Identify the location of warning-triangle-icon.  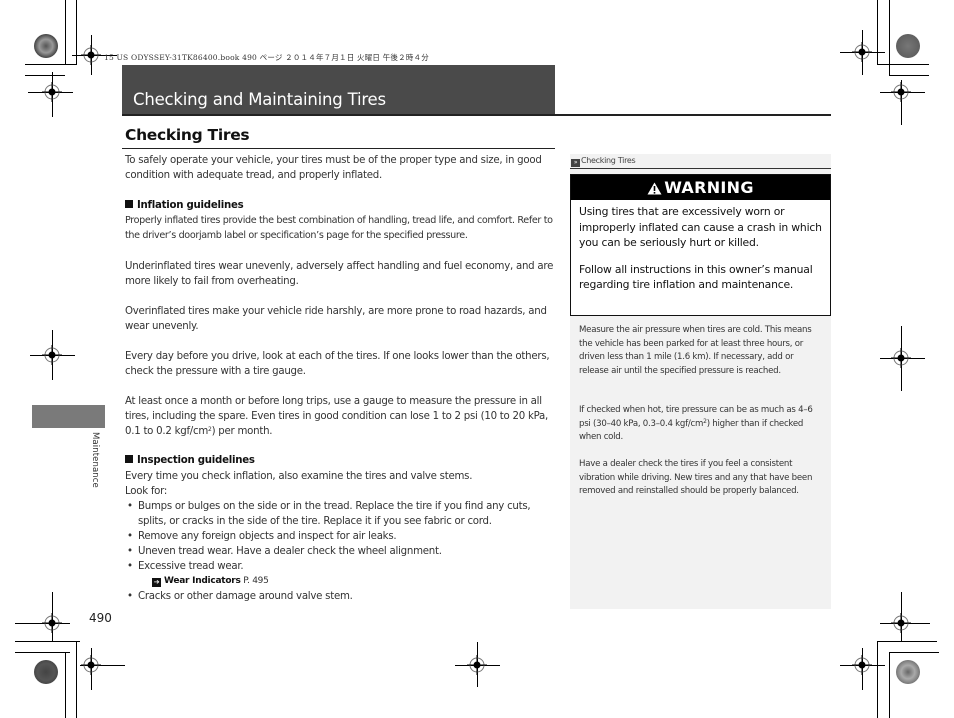
(654, 188).